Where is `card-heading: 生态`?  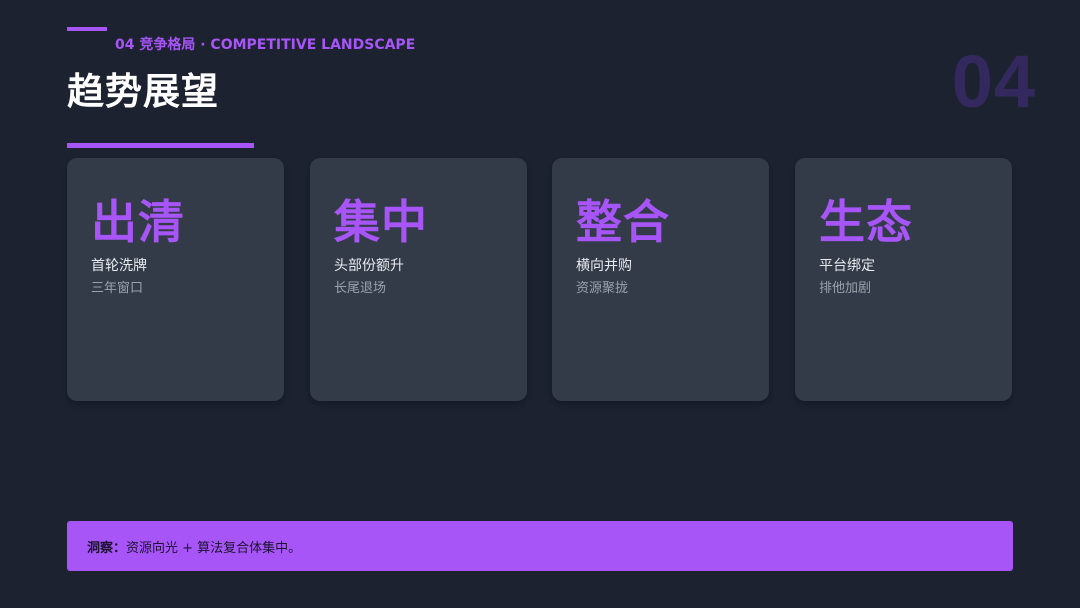
card-heading: 生态 is located at coordinates (866, 222).